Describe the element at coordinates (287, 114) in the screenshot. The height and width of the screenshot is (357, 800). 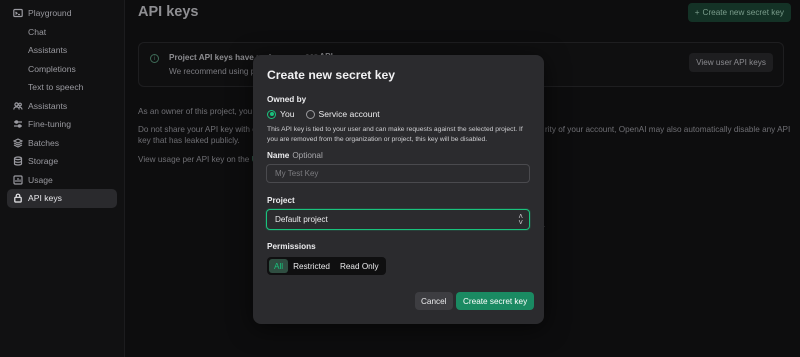
I see `radio-you-label: You` at that location.